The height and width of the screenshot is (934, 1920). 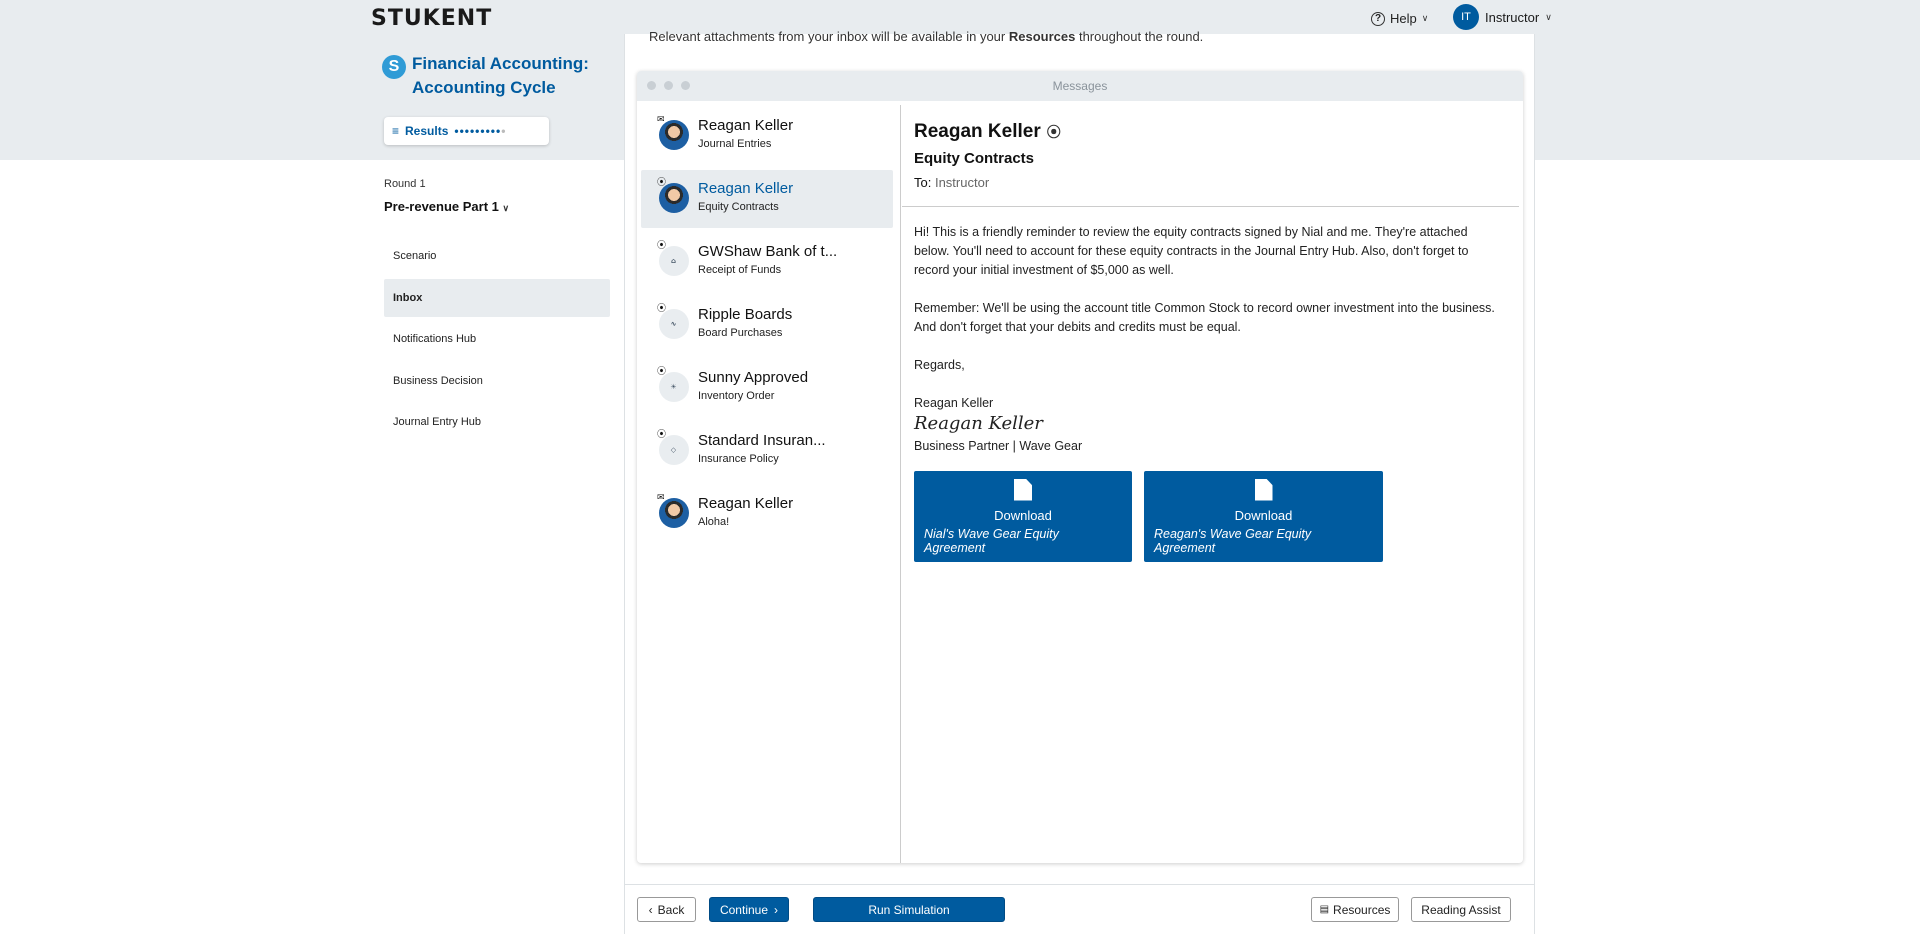 I want to click on results-label: Results, so click(x=427, y=131).